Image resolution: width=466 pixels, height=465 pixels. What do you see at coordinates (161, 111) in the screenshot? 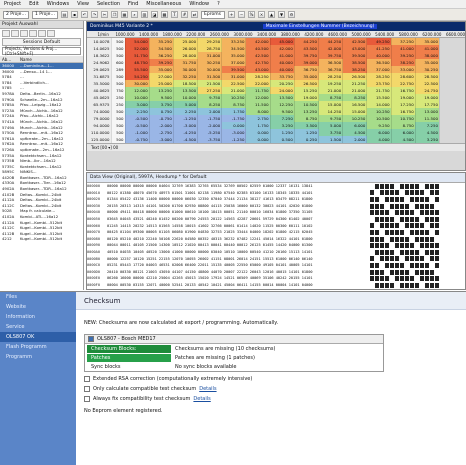
I see `map-cell: 0.750` at bounding box center [161, 111].